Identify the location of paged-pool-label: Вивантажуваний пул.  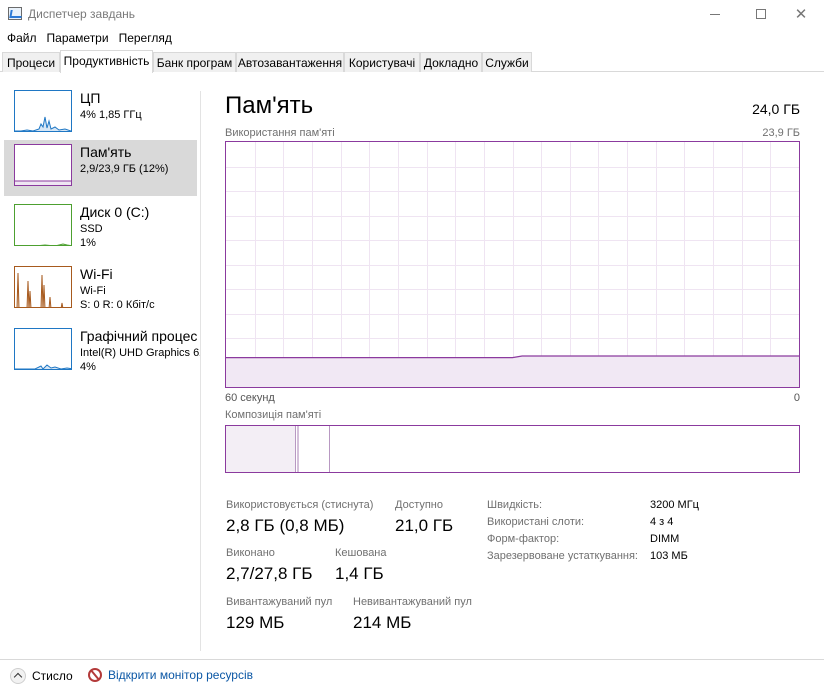
(279, 602).